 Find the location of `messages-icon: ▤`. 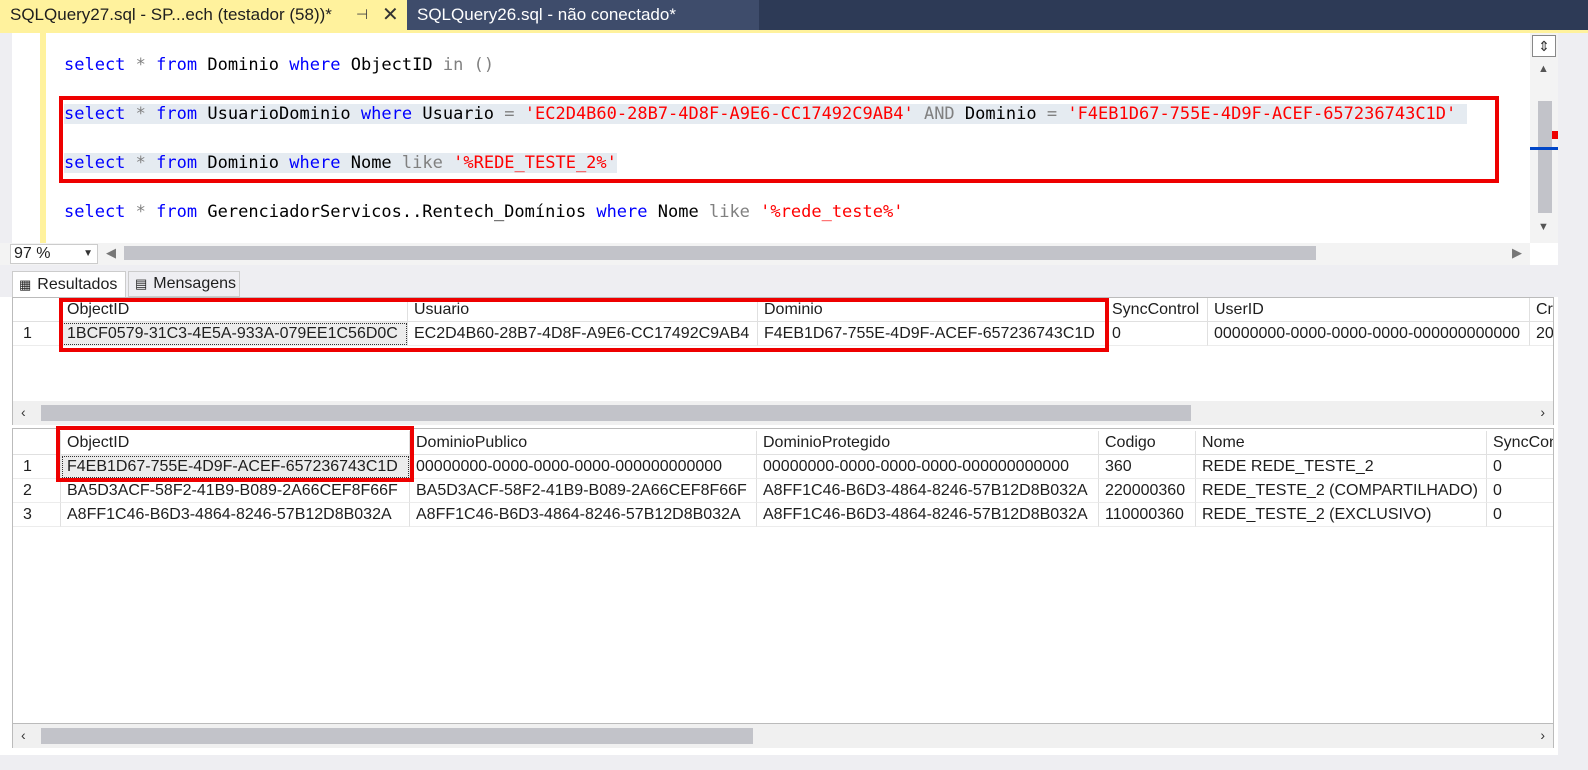

messages-icon: ▤ is located at coordinates (141, 283).